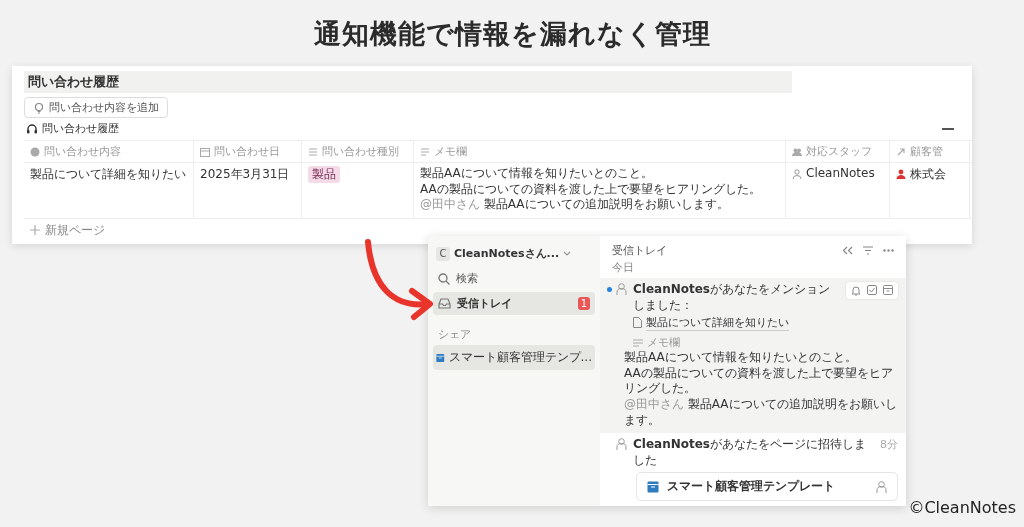  Describe the element at coordinates (39, 107) in the screenshot. I see `lightbulb-icon` at that location.